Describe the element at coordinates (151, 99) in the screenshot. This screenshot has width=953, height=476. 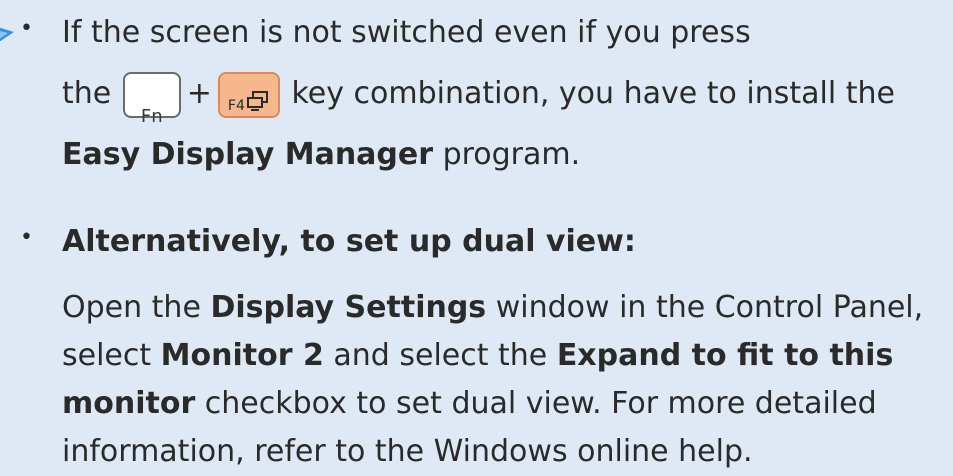
I see `fn-key: Fn` at that location.